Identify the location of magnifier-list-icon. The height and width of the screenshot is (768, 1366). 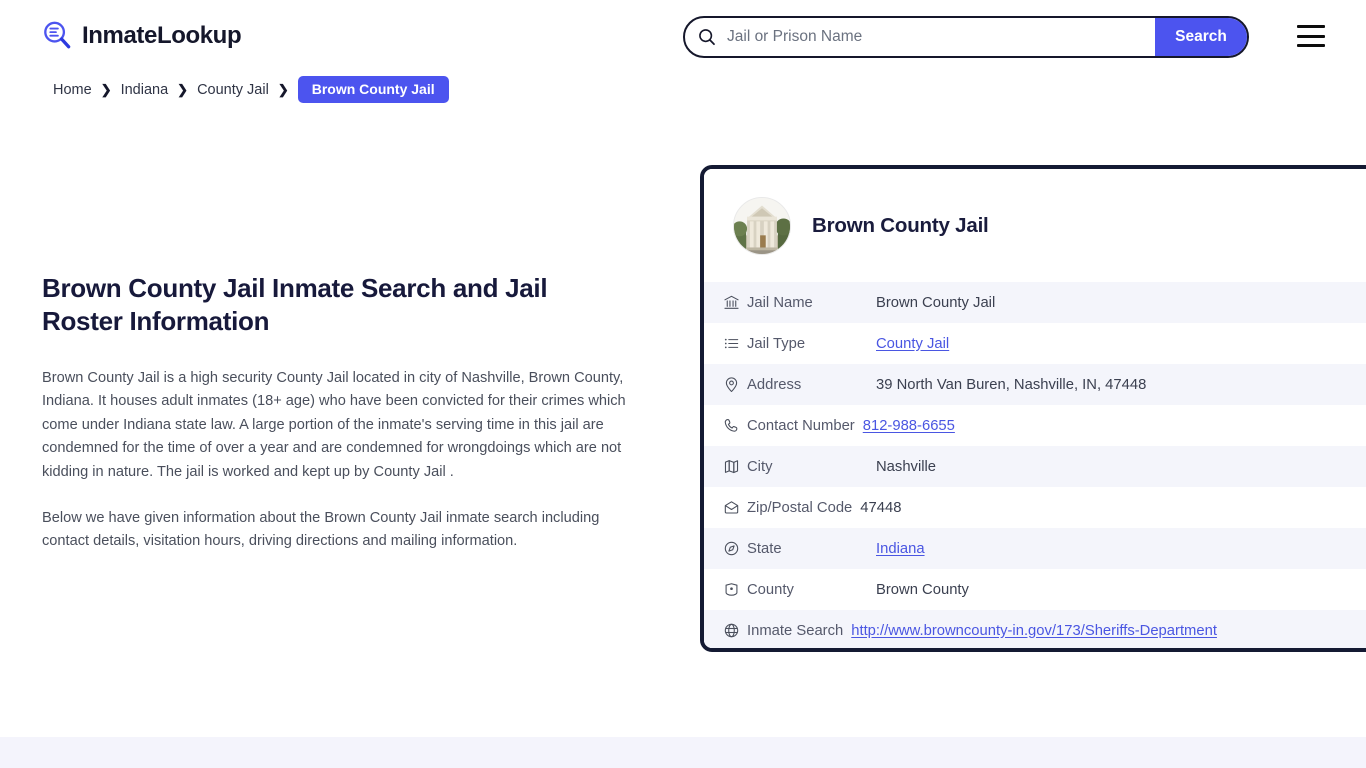
(57, 35).